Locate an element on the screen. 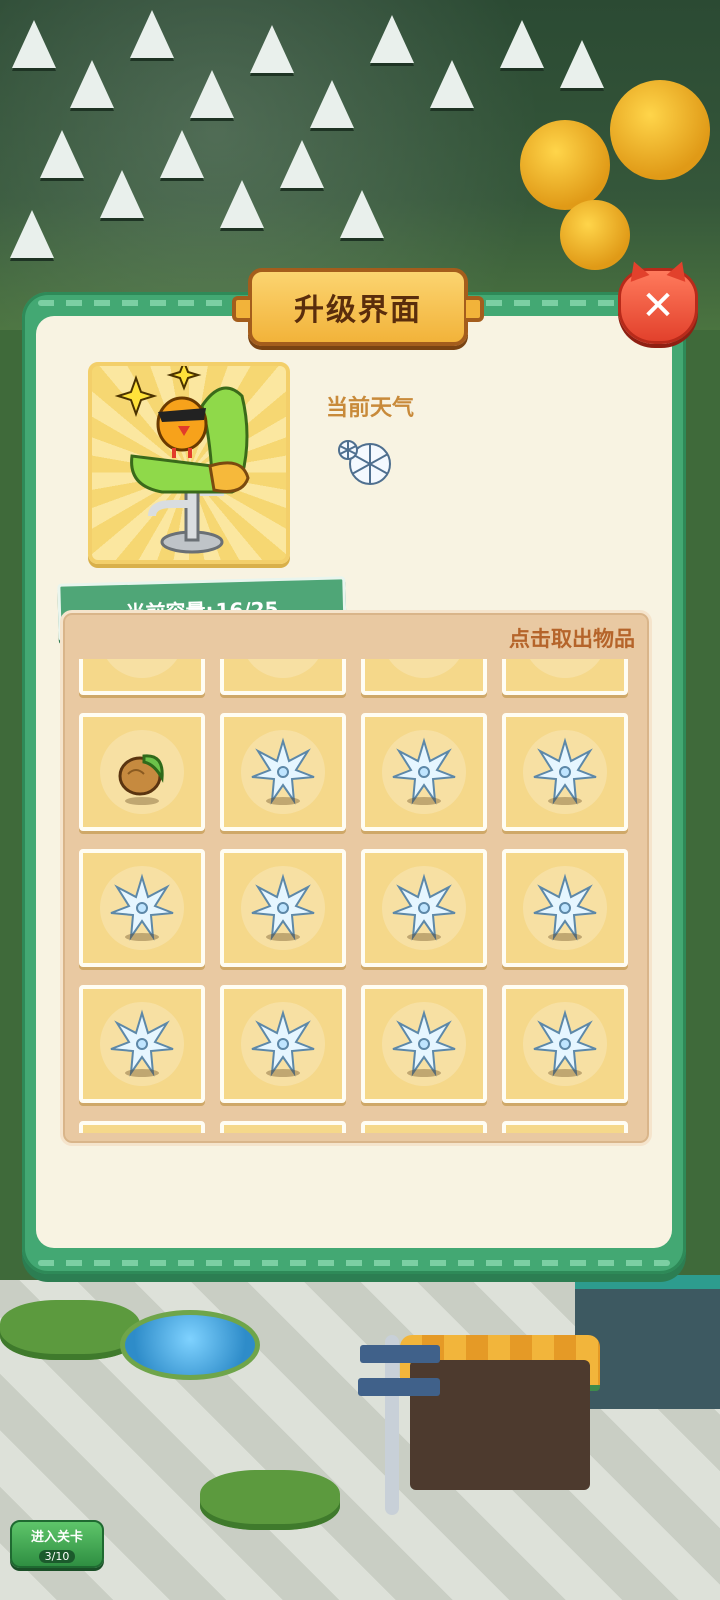 This screenshot has width=720, height=1600. enter-level-label: 进入关卡 is located at coordinates (56, 1537).